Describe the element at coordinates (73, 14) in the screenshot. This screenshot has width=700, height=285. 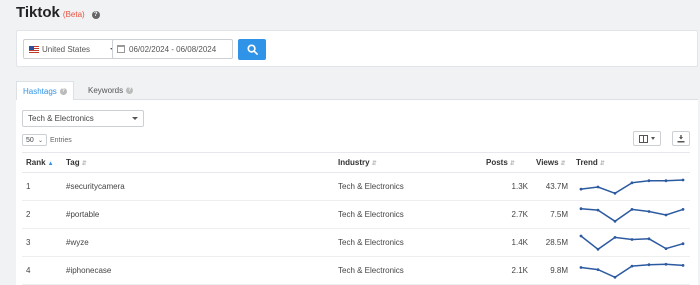
I see `beta-badge: (Beta)` at that location.